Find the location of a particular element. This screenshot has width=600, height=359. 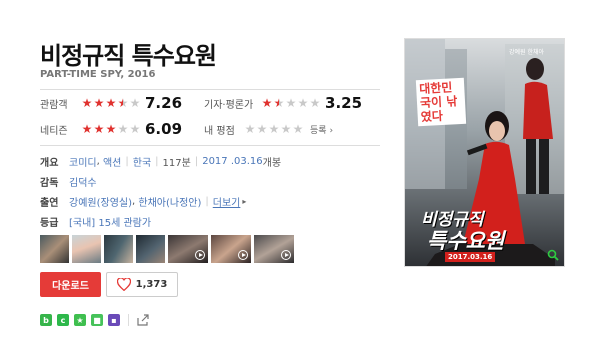

movie-subtitle: PART-TIME SPY, 2016 is located at coordinates (98, 74).